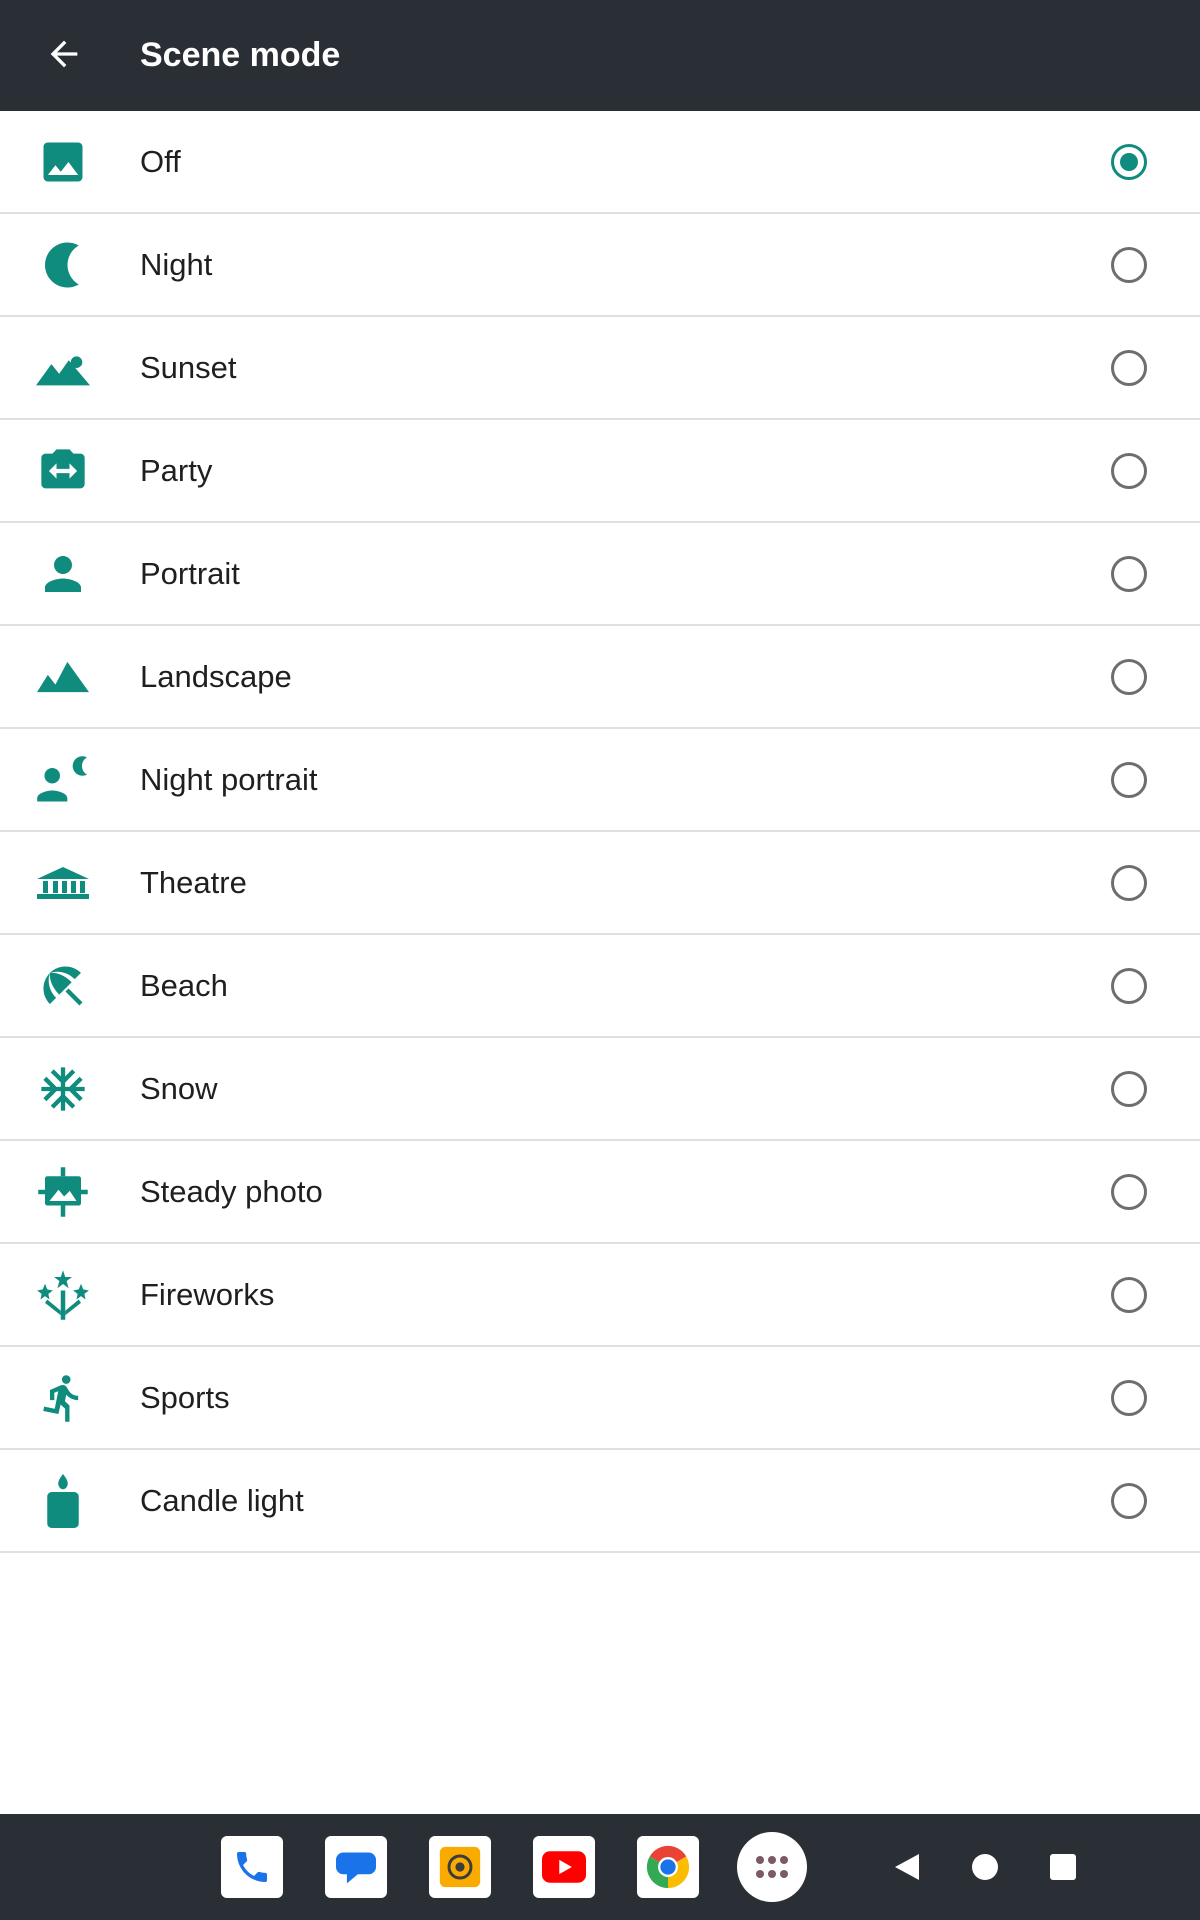  I want to click on arrow-back-icon, so click(64, 54).